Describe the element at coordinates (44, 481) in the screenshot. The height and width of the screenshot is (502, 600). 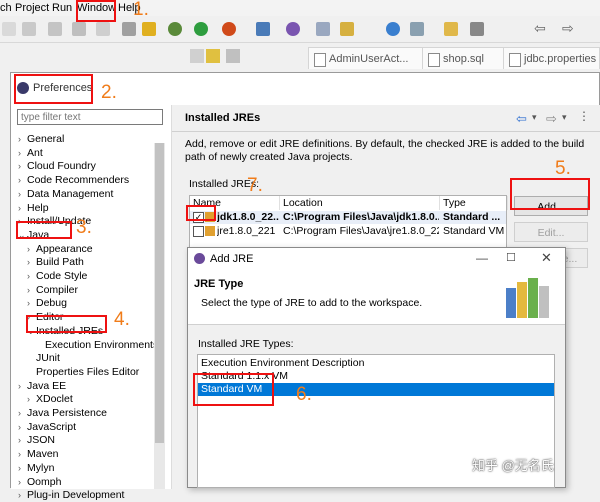
I see `tree-item-label: Oomph` at that location.